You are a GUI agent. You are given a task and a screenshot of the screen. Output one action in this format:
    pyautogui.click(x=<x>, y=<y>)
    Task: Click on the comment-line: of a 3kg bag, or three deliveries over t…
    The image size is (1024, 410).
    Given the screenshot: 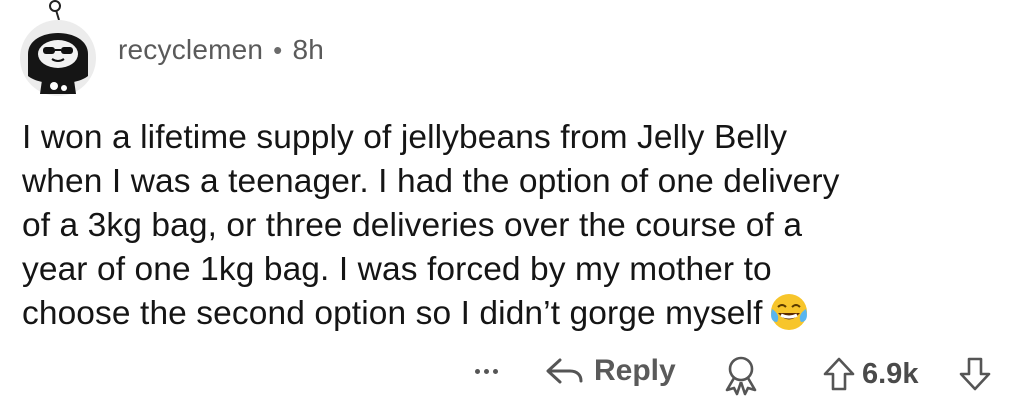 What is the action you would take?
    pyautogui.click(x=412, y=225)
    